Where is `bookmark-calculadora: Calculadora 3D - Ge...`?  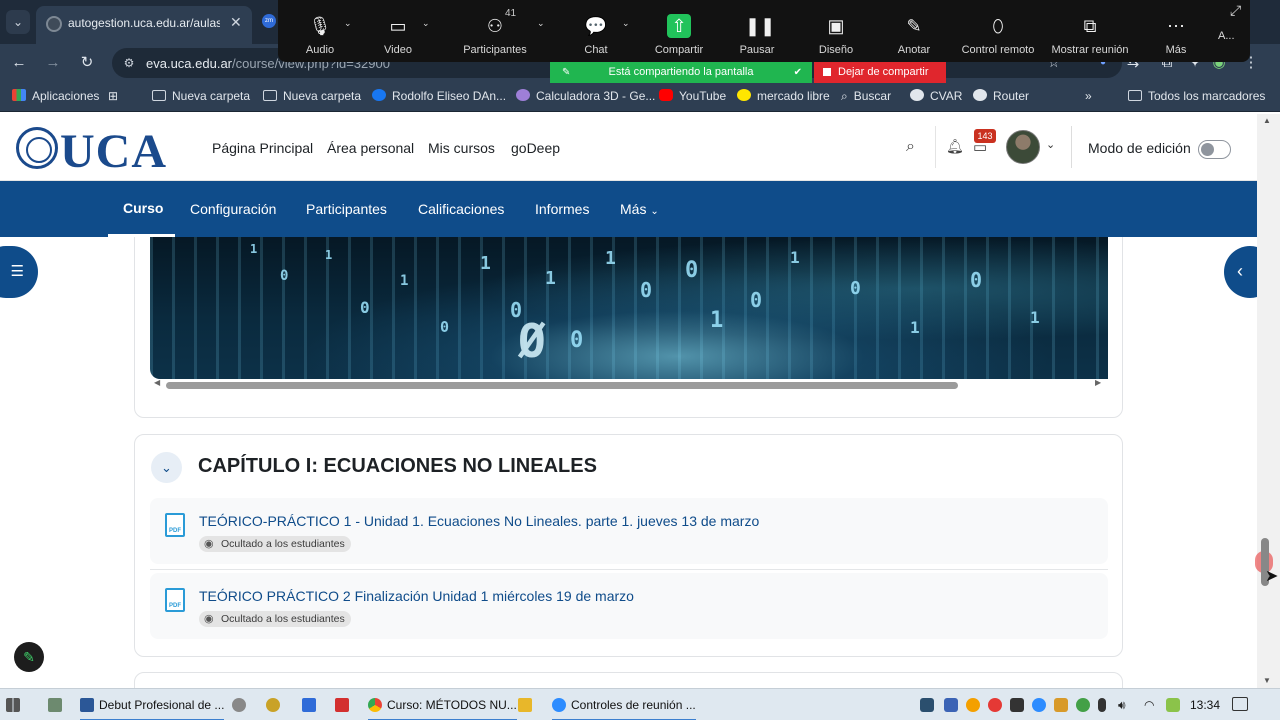
bookmark-calculadora: Calculadora 3D - Ge... is located at coordinates (585, 96).